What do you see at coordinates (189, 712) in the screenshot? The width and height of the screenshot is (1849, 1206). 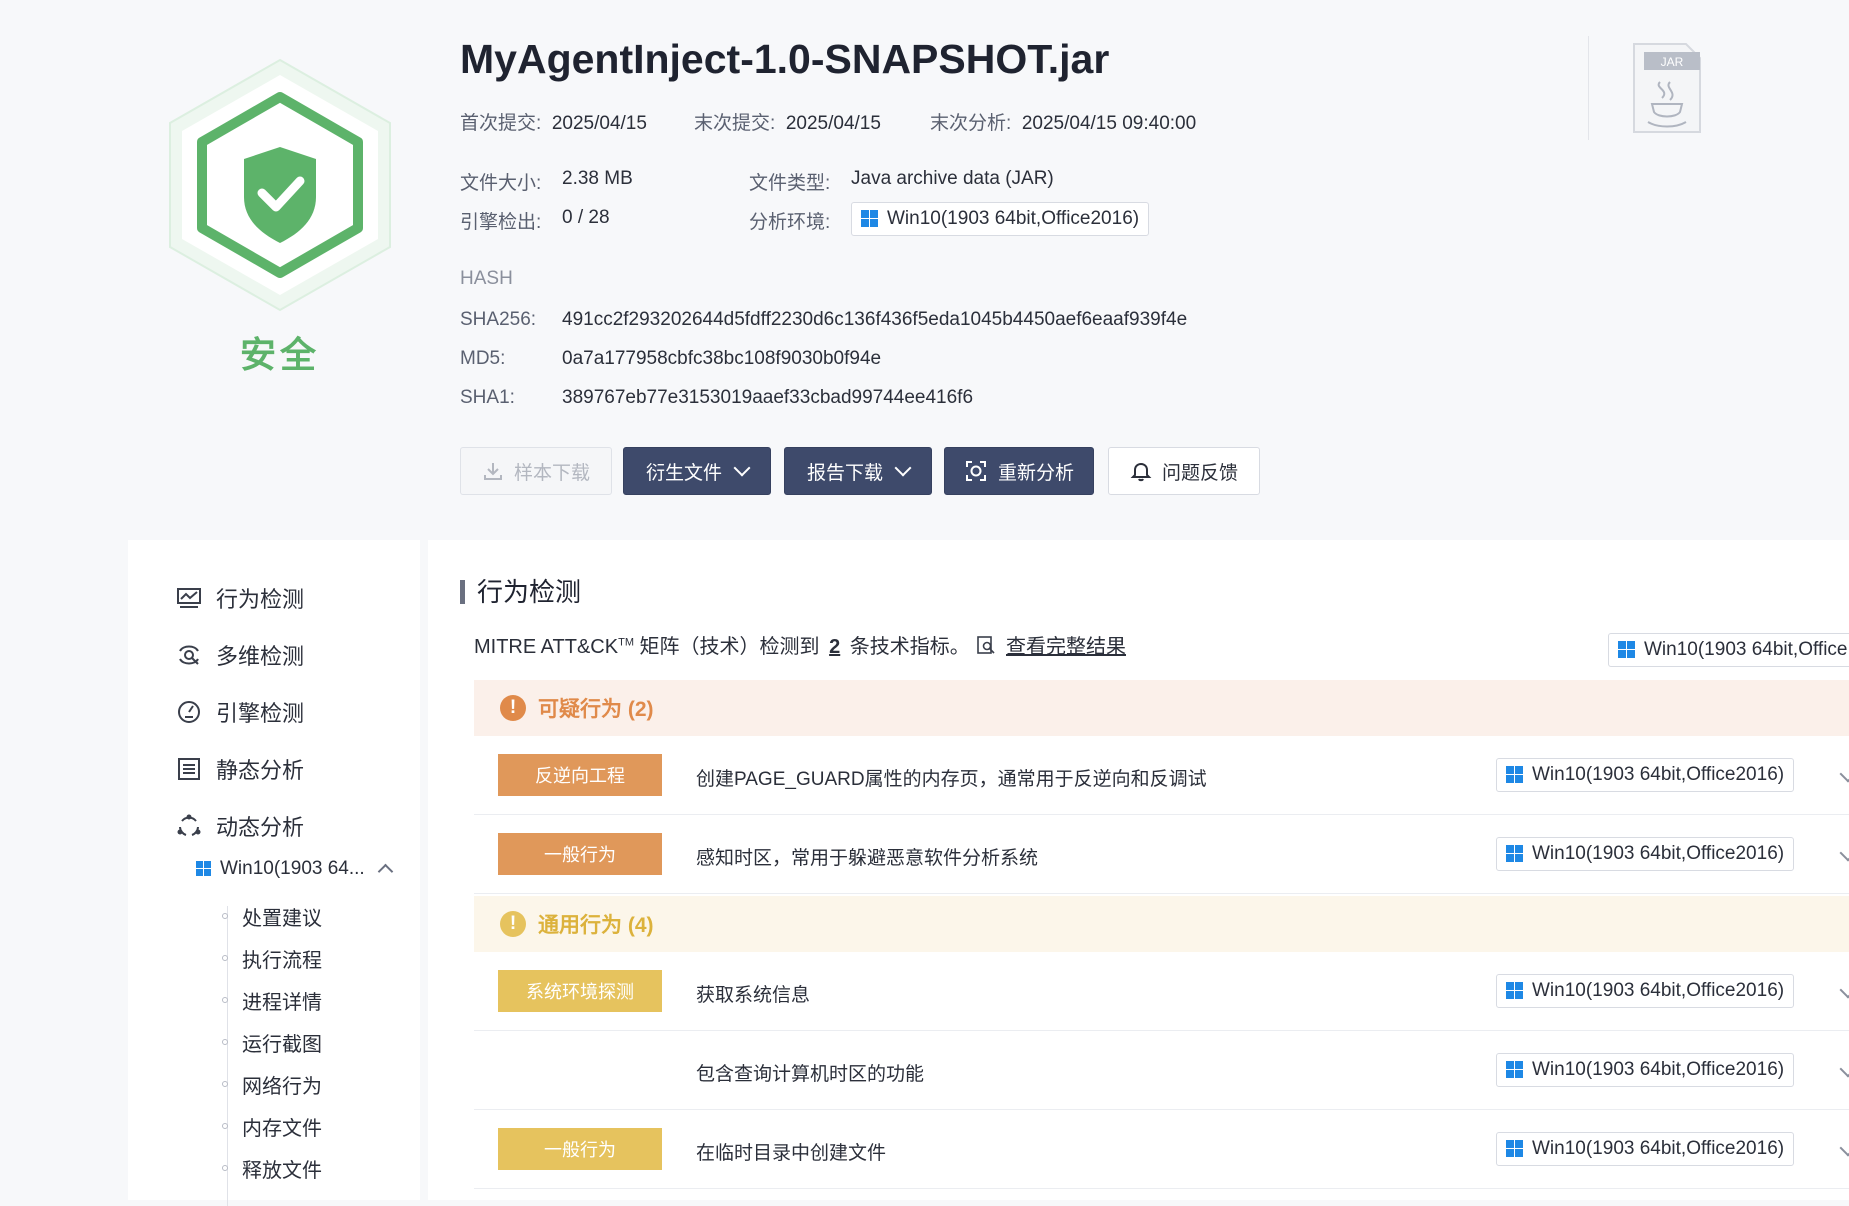 I see `gauge-icon` at bounding box center [189, 712].